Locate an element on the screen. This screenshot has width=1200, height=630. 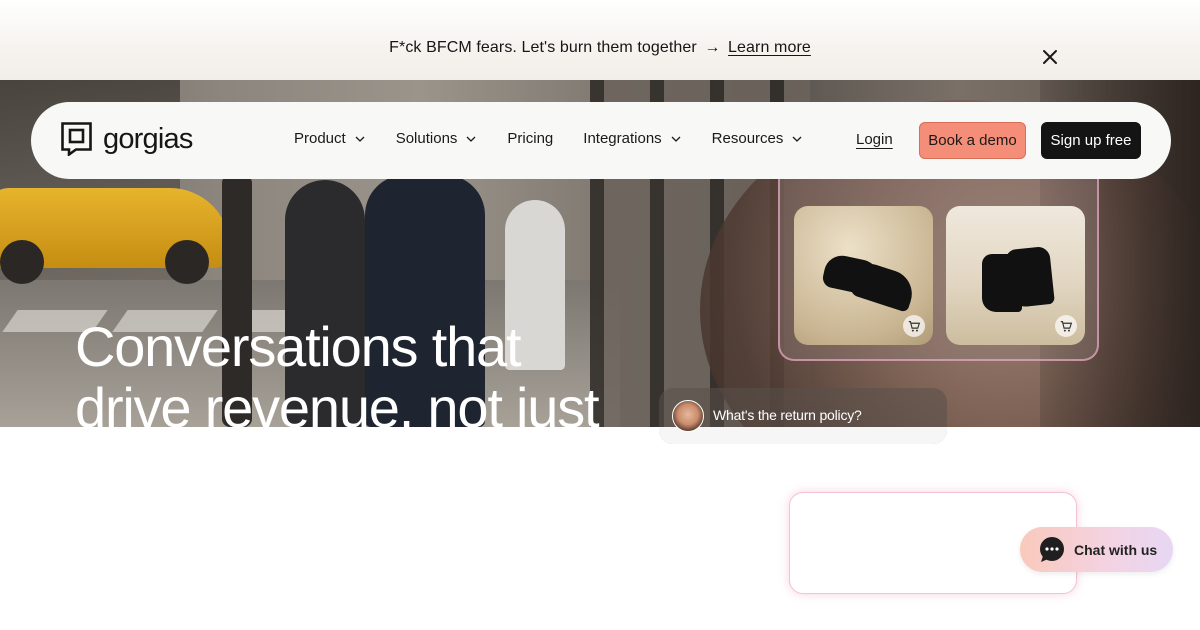
customer-question-bubble: What's the return policy? is located at coordinates (803, 416).